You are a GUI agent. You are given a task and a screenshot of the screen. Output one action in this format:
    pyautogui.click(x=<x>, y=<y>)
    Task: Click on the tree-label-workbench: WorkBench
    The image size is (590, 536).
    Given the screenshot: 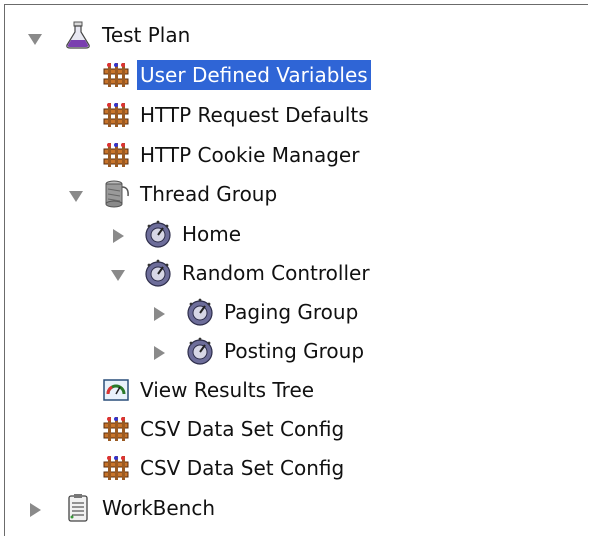 What is the action you would take?
    pyautogui.click(x=159, y=508)
    